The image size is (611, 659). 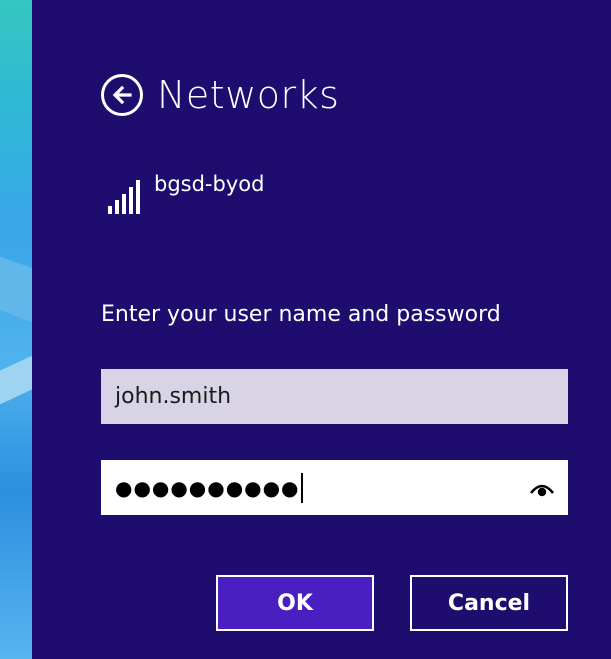 I want to click on page-title: Networks, so click(x=248, y=95).